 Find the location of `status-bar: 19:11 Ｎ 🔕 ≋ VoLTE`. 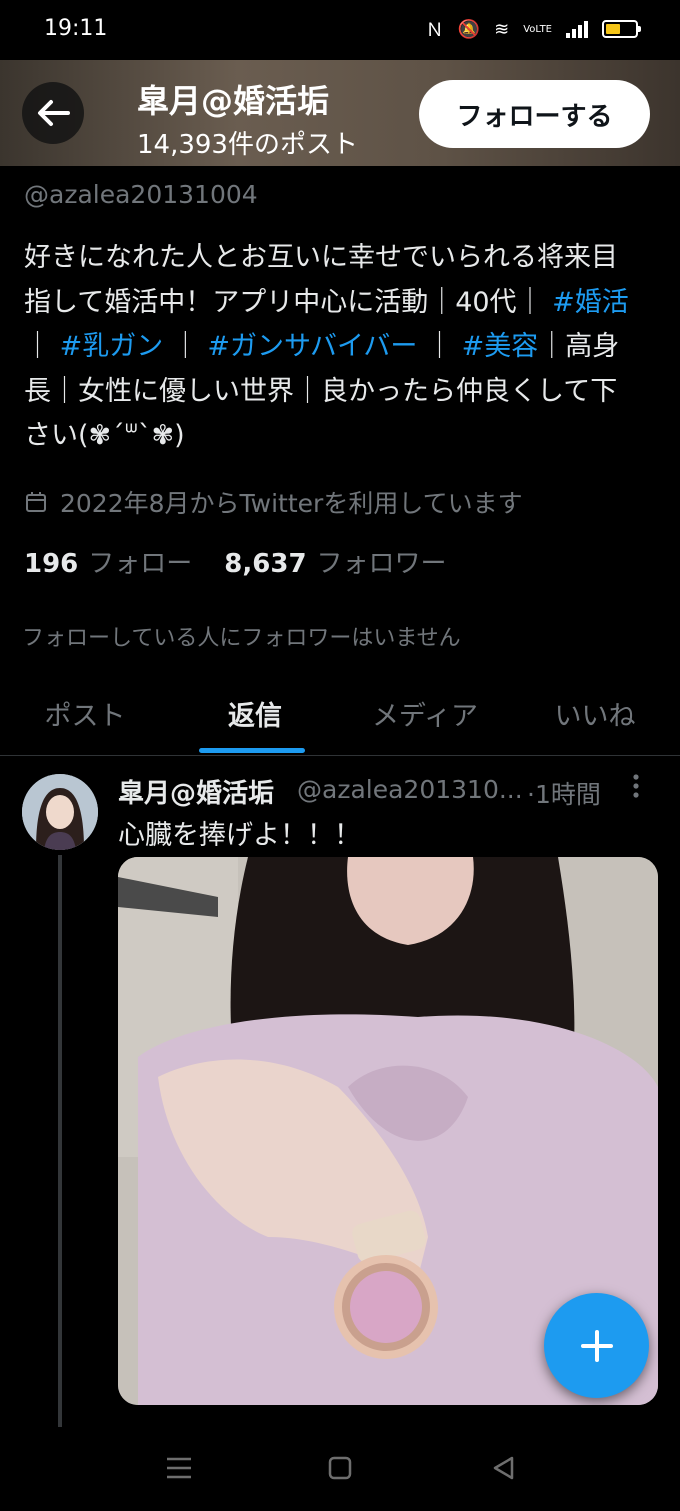

status-bar: 19:11 Ｎ 🔕 ≋ VoLTE is located at coordinates (340, 30).